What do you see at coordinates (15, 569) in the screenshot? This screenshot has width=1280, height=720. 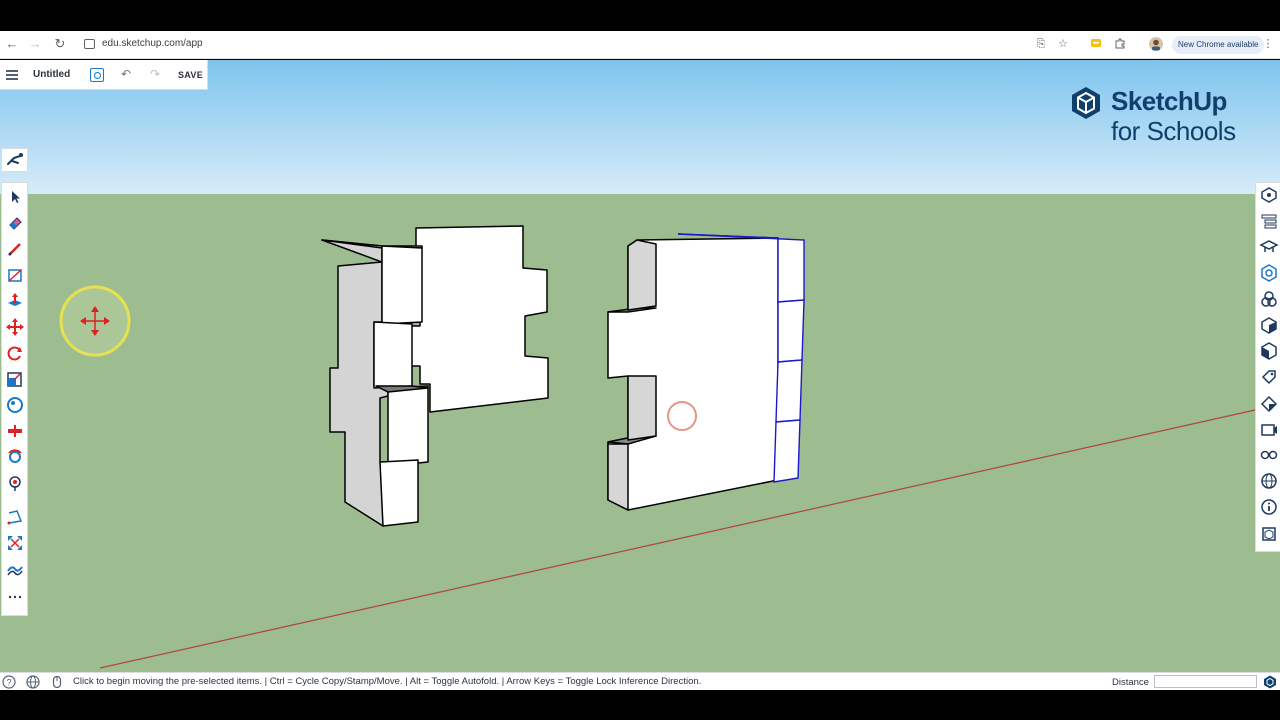 I see `sandbox-tool-icon` at bounding box center [15, 569].